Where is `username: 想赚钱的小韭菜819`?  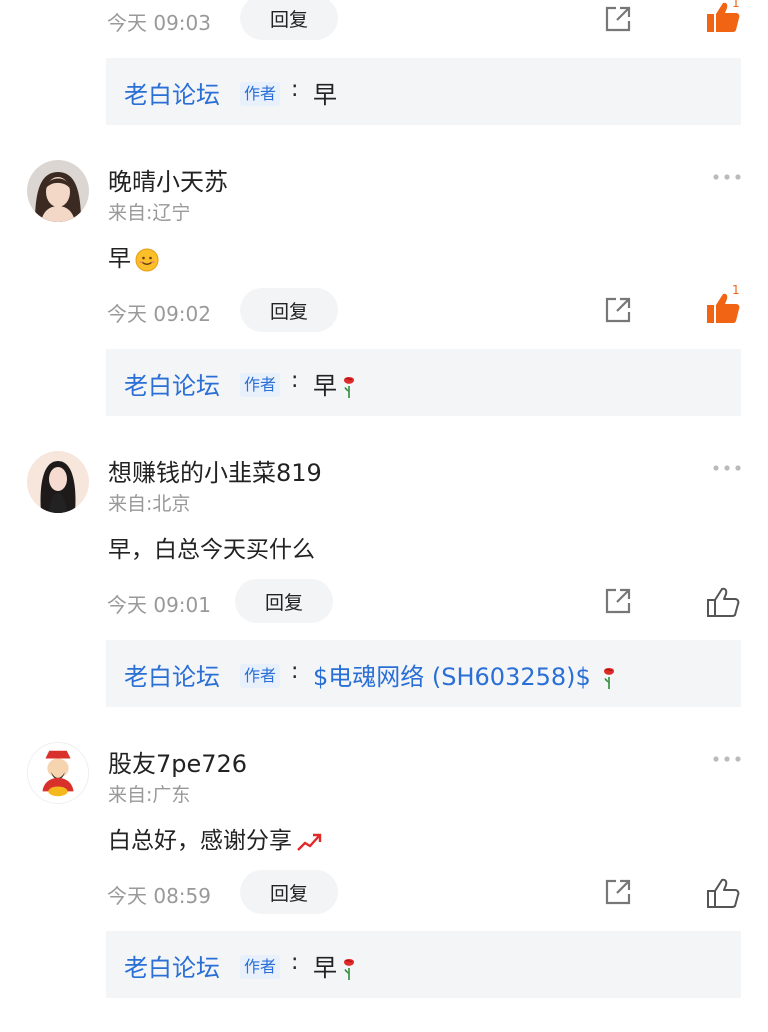
username: 想赚钱的小韭菜819 is located at coordinates (215, 470).